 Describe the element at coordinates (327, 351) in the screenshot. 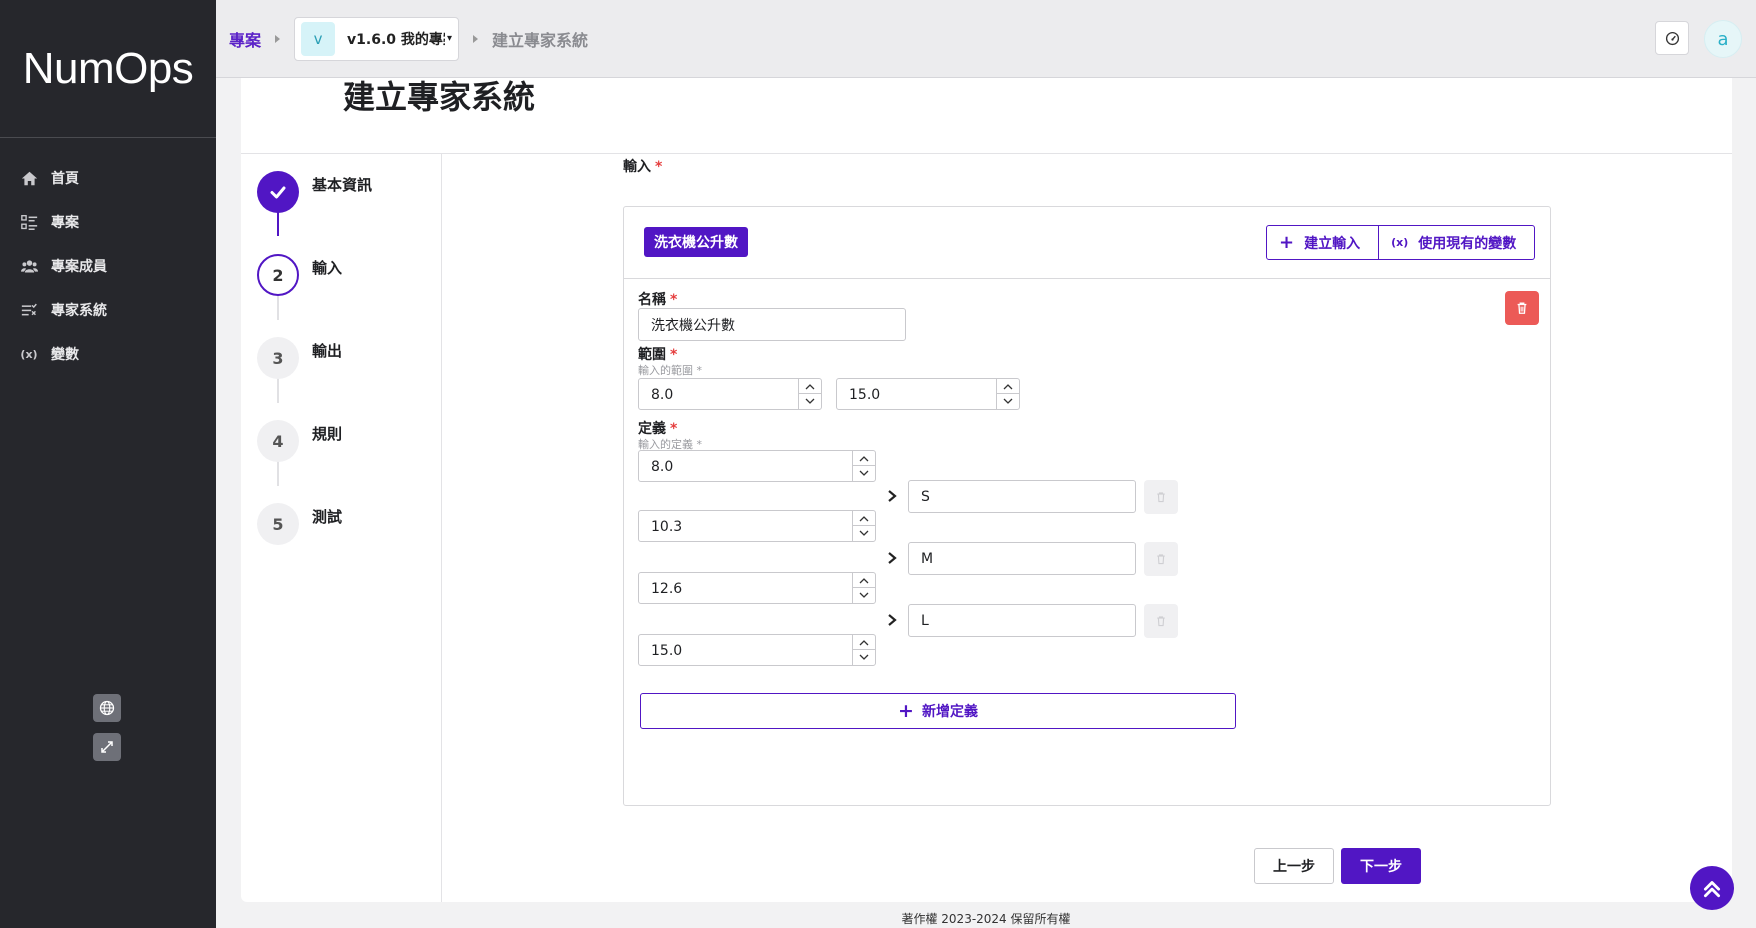

I see `step-label: 輸出` at that location.